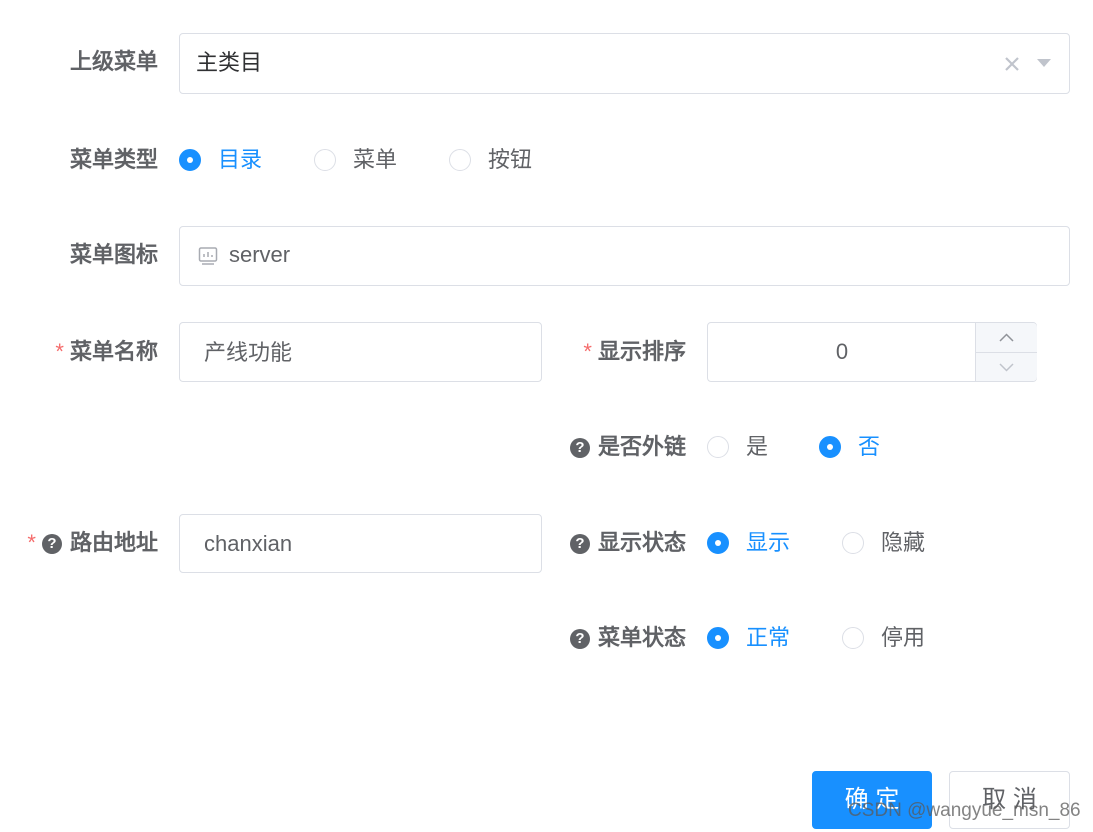 This screenshot has height=832, width=1093. What do you see at coordinates (248, 352) in the screenshot?
I see `menu-name-value: 产线功能` at bounding box center [248, 352].